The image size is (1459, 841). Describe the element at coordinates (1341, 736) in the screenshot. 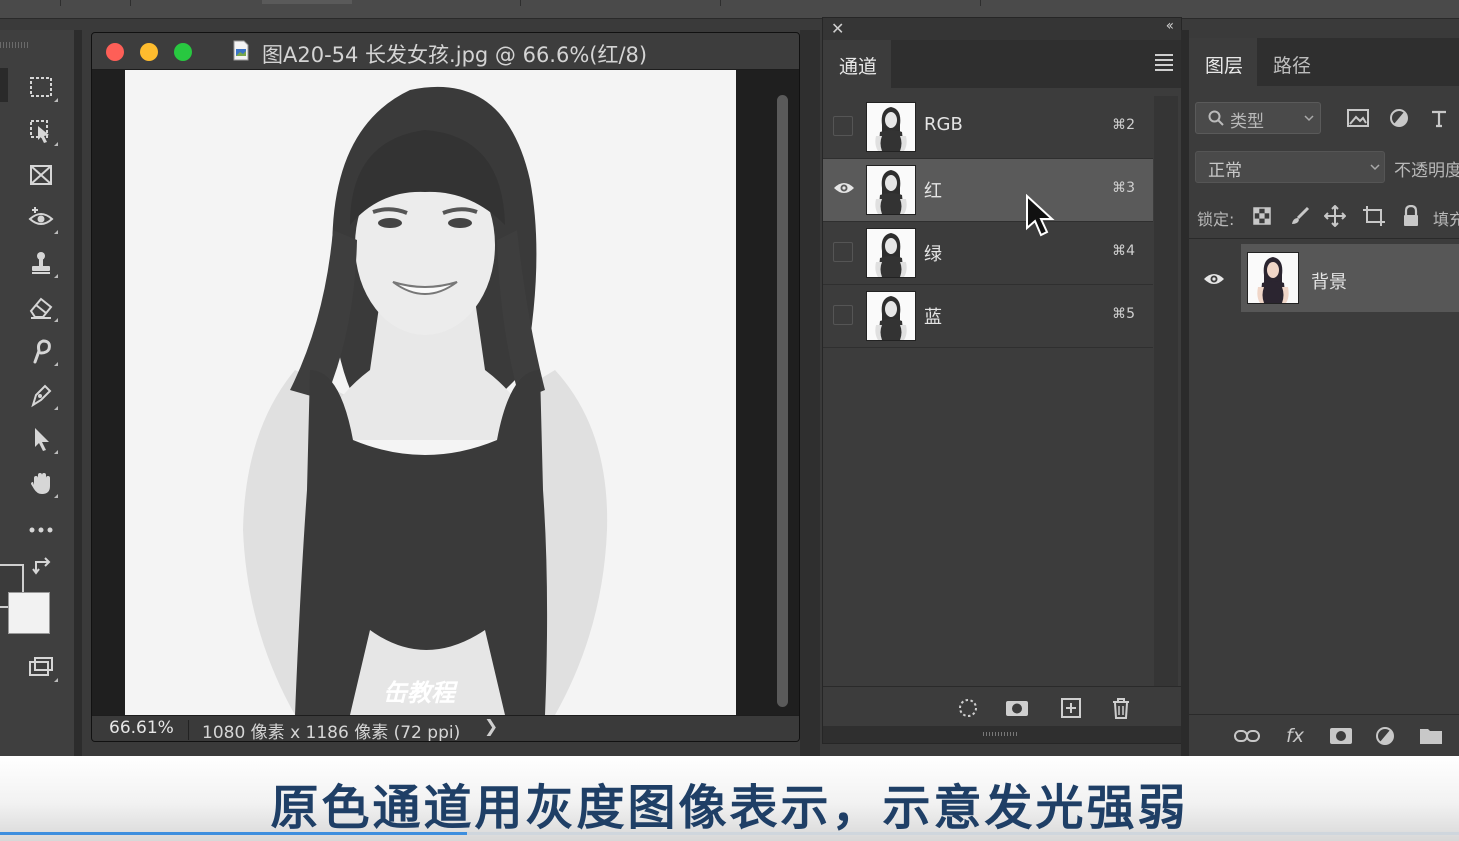

I see `add-layer-mask-icon` at that location.